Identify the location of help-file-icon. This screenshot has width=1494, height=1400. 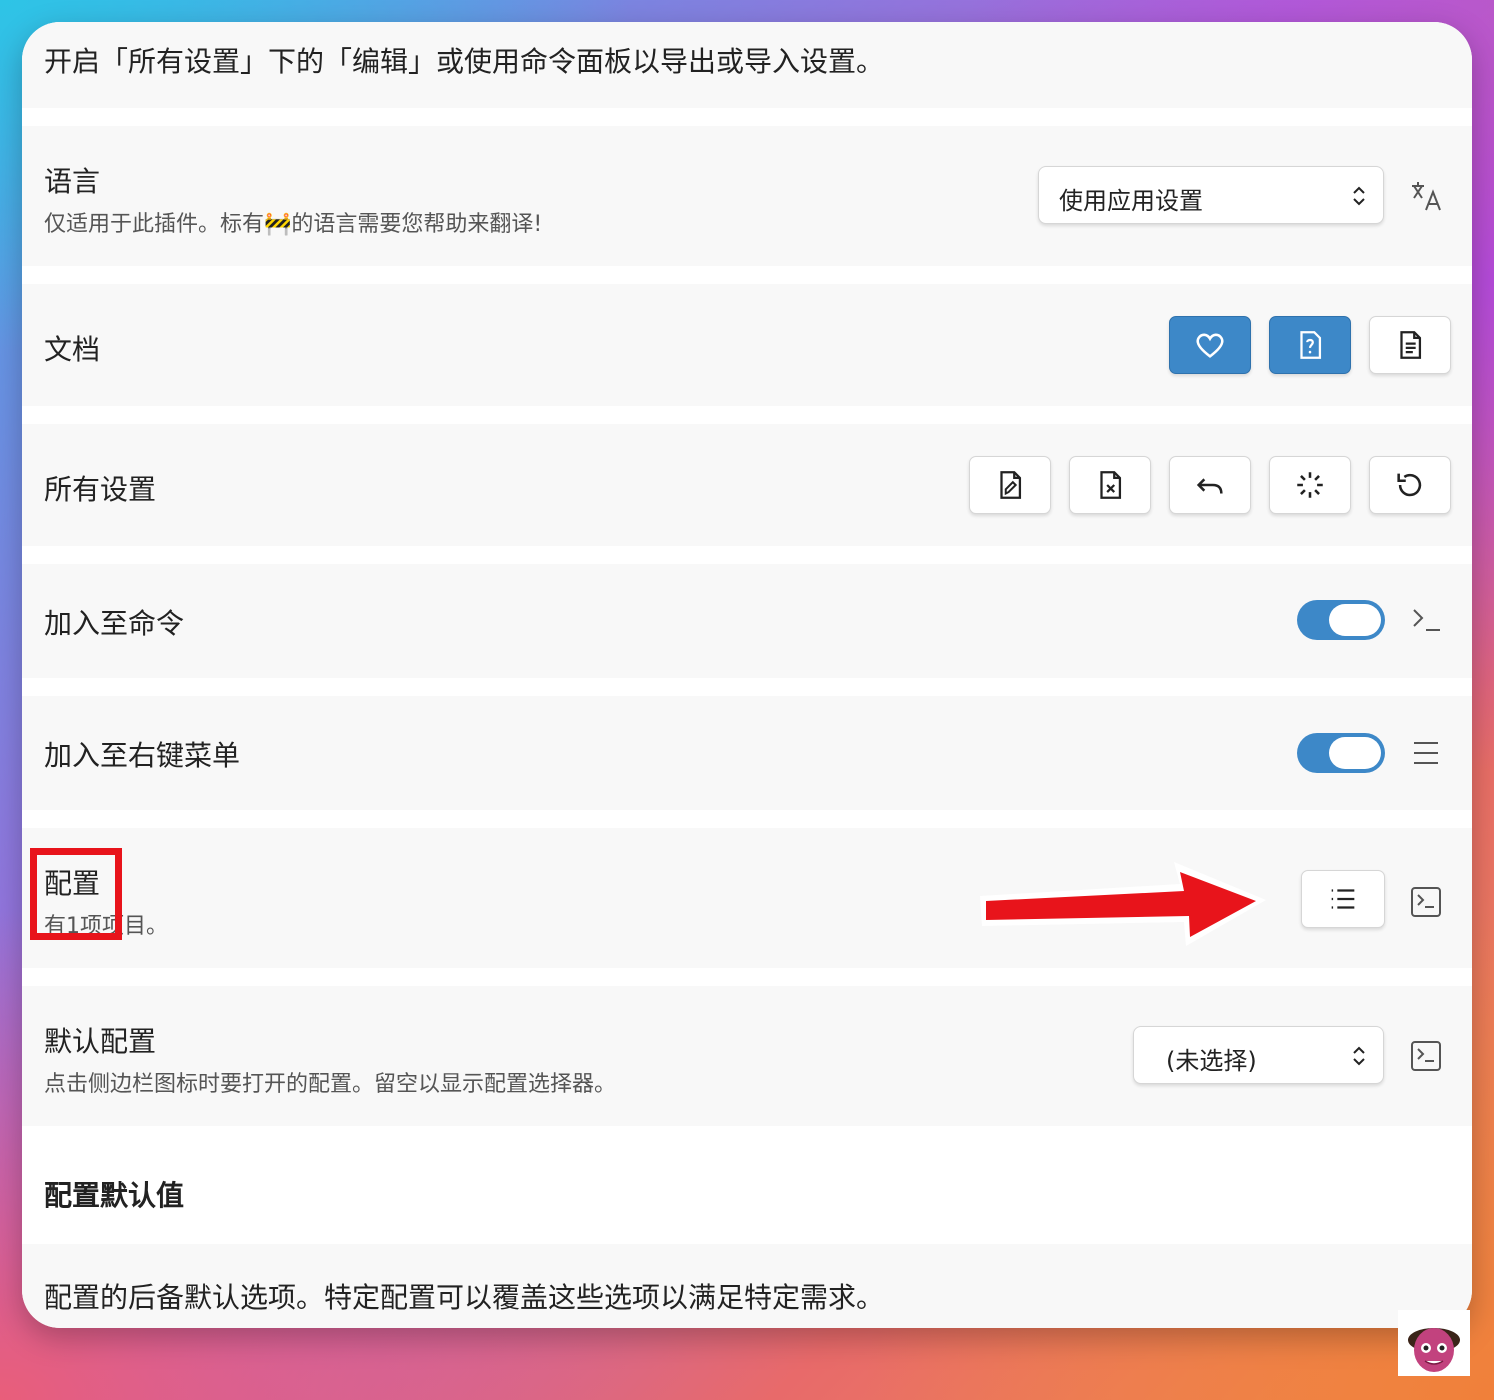
(1311, 345).